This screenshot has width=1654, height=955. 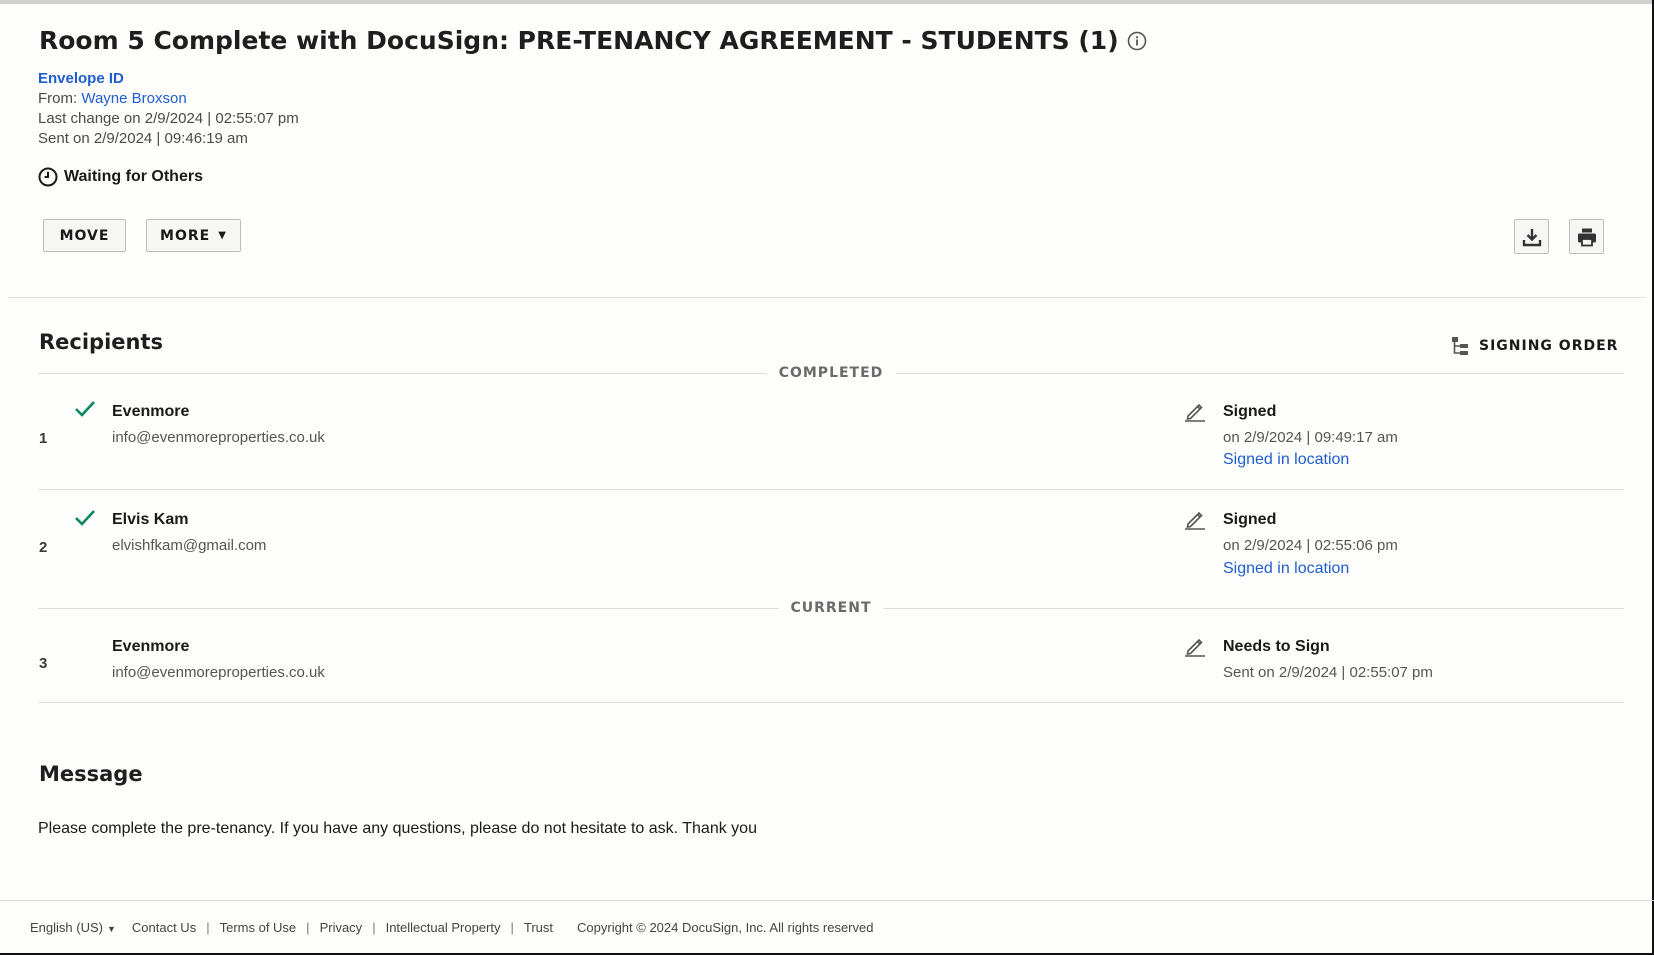 What do you see at coordinates (43, 663) in the screenshot?
I see `recipient-3-order: 3` at bounding box center [43, 663].